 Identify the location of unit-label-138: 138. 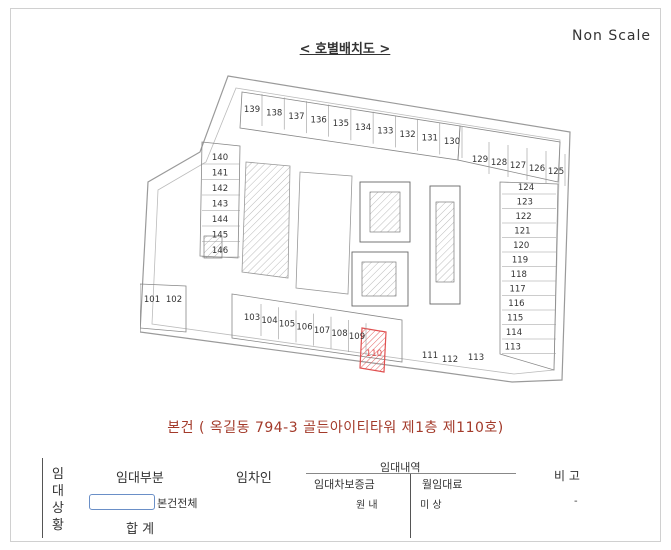
(274, 114).